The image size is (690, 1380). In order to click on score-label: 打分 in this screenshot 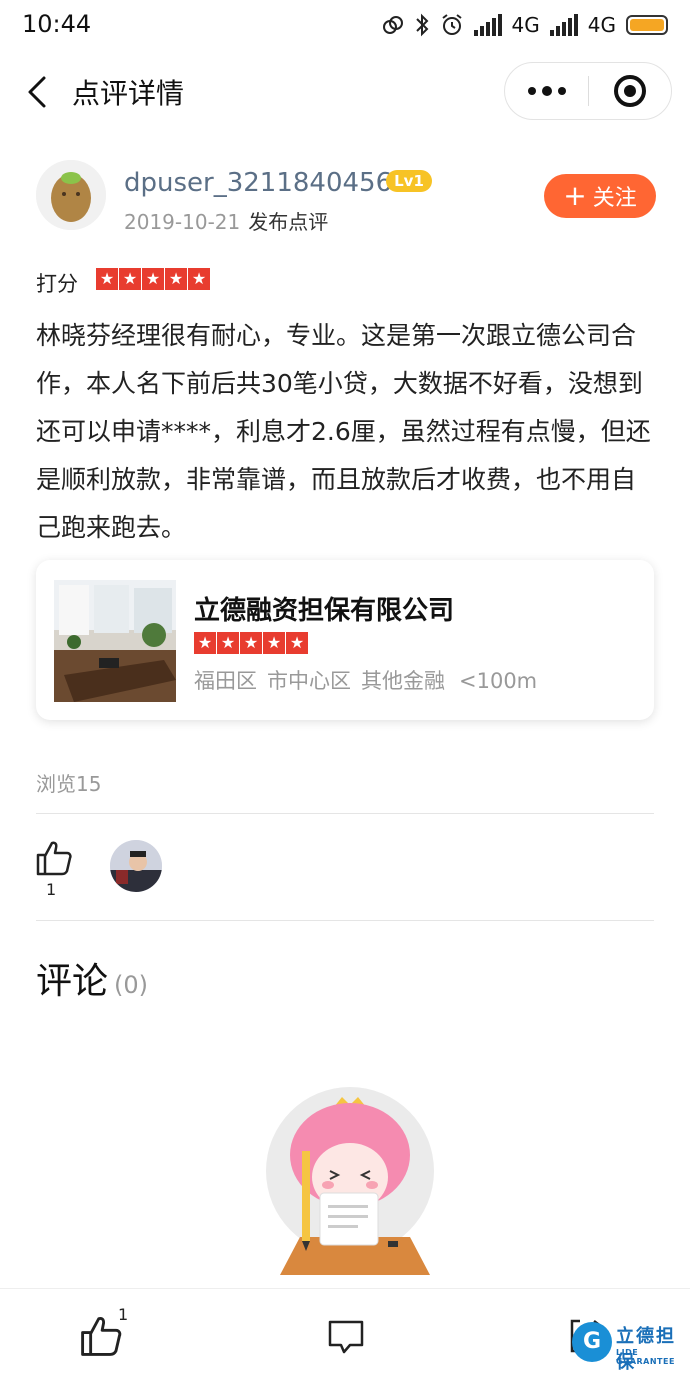, I will do `click(57, 284)`.